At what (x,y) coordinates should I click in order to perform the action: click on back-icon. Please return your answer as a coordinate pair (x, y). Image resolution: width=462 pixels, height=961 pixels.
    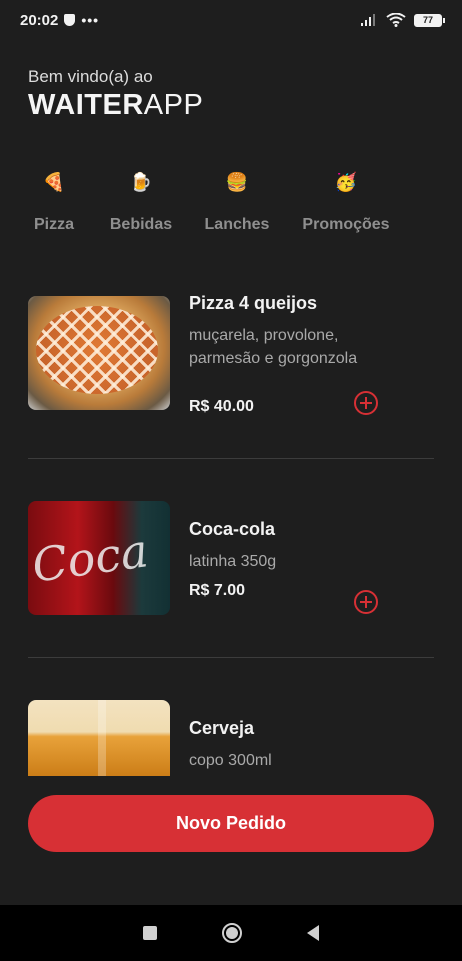
    Looking at the image, I should click on (313, 933).